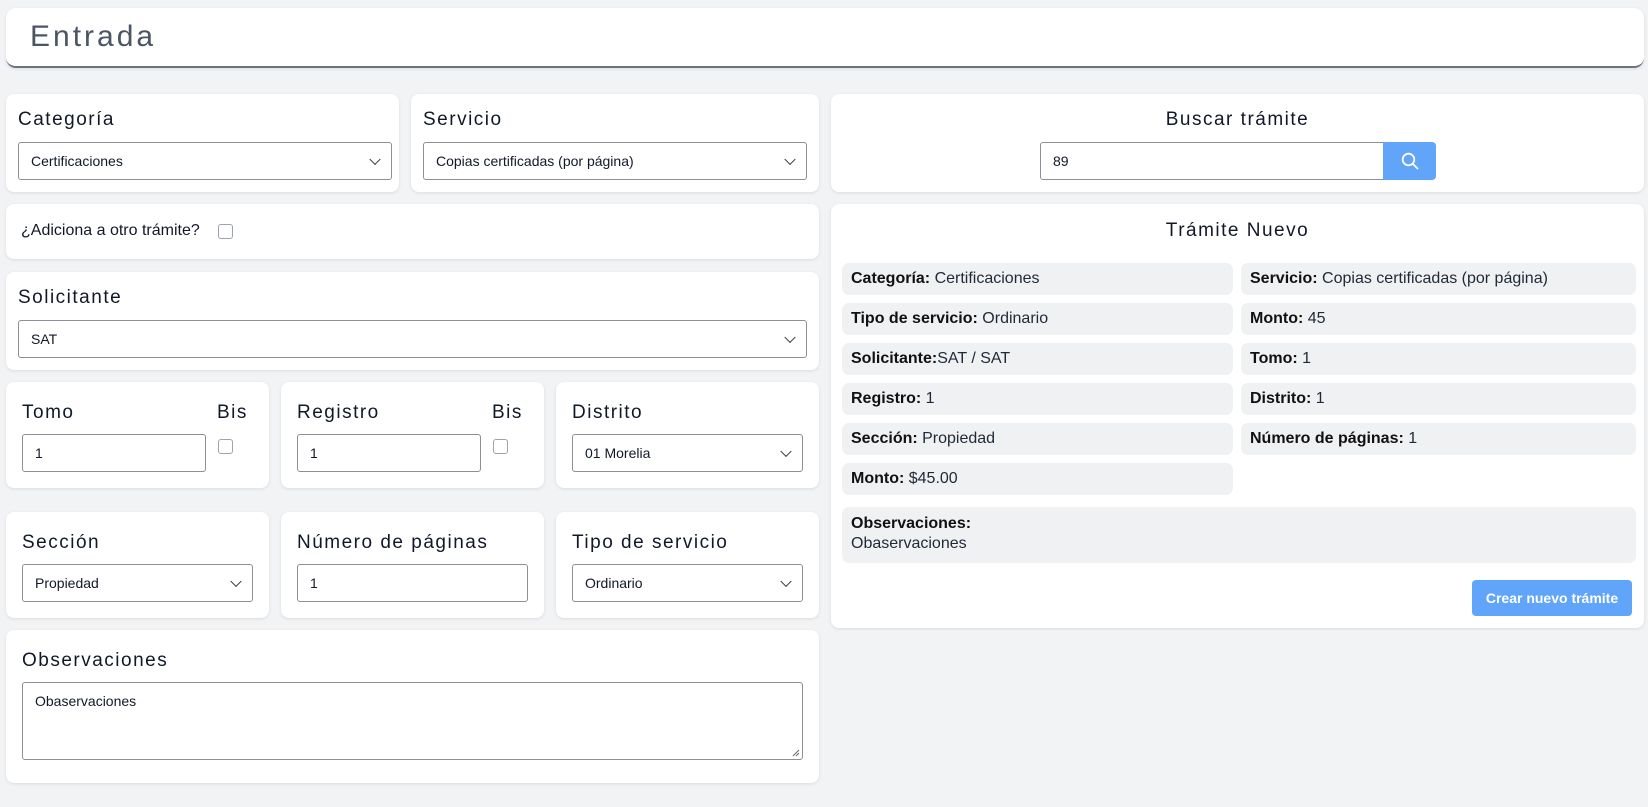 This screenshot has width=1648, height=807. Describe the element at coordinates (70, 297) in the screenshot. I see `solicitante-label: Solicitante` at that location.